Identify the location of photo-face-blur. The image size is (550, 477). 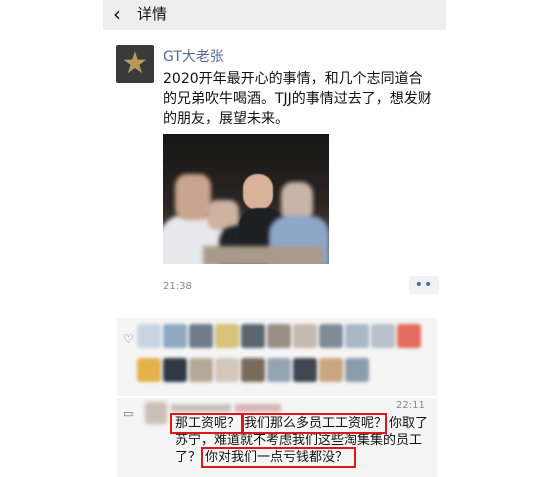
(193, 197).